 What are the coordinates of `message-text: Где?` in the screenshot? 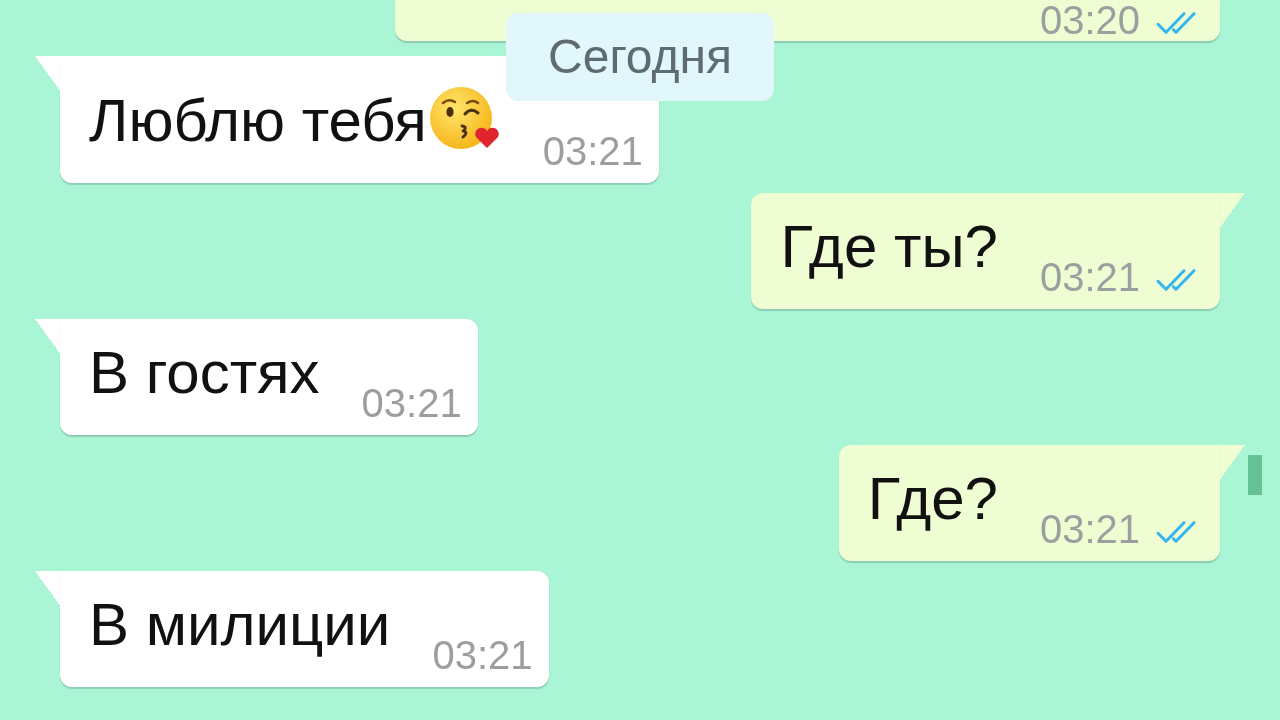 It's located at (932, 498).